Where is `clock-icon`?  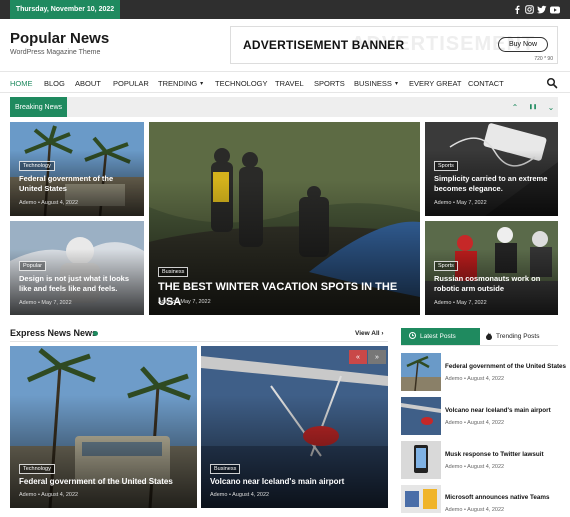
clock-icon is located at coordinates (412, 336).